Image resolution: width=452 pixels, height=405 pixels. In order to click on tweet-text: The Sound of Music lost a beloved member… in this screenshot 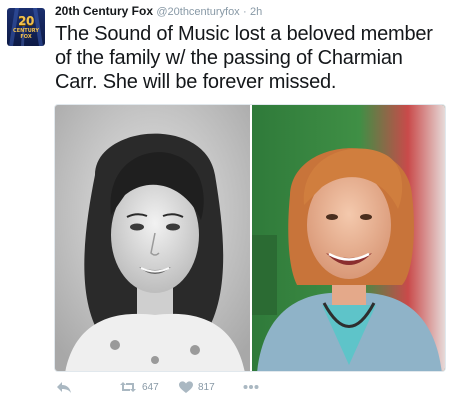, I will do `click(244, 58)`.